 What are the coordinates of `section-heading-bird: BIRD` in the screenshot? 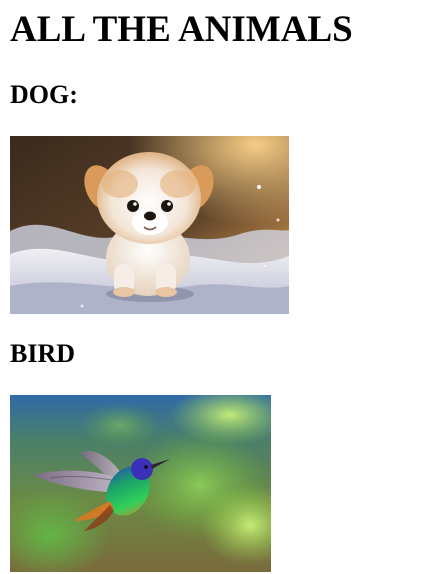 It's located at (43, 353).